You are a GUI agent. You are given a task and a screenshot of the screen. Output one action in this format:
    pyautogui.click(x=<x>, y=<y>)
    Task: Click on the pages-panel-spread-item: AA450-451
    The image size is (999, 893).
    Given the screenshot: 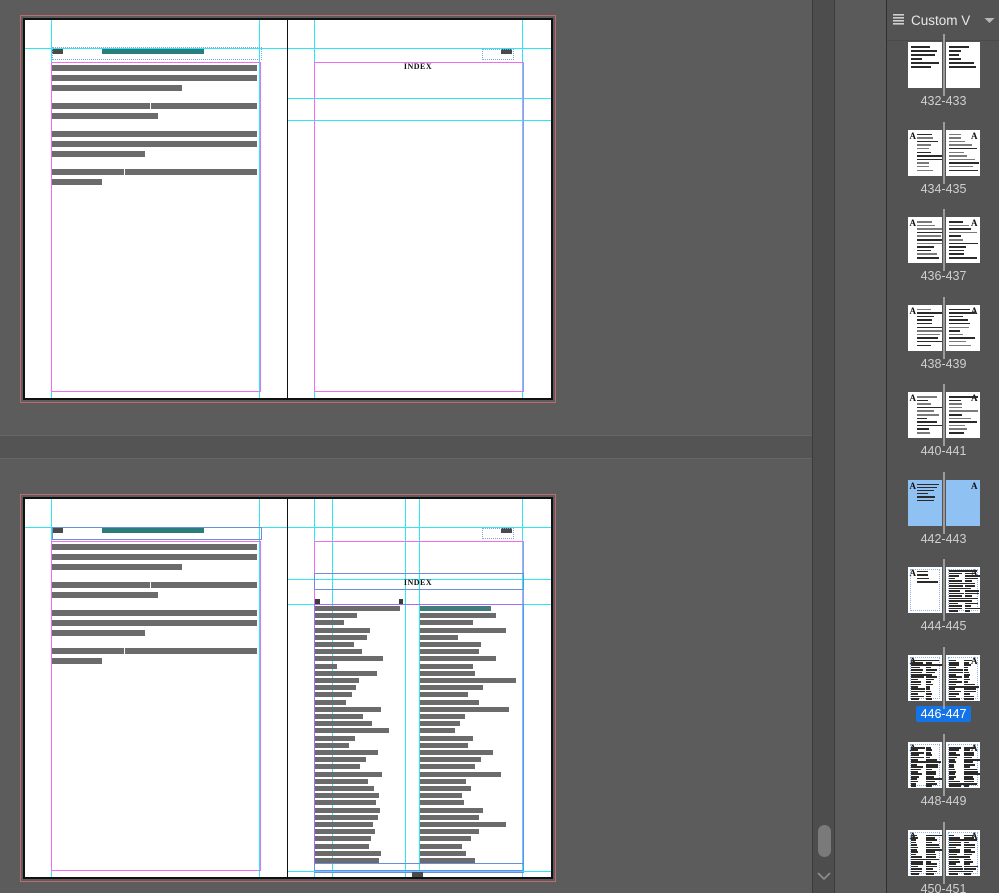 What is the action you would take?
    pyautogui.click(x=943, y=857)
    